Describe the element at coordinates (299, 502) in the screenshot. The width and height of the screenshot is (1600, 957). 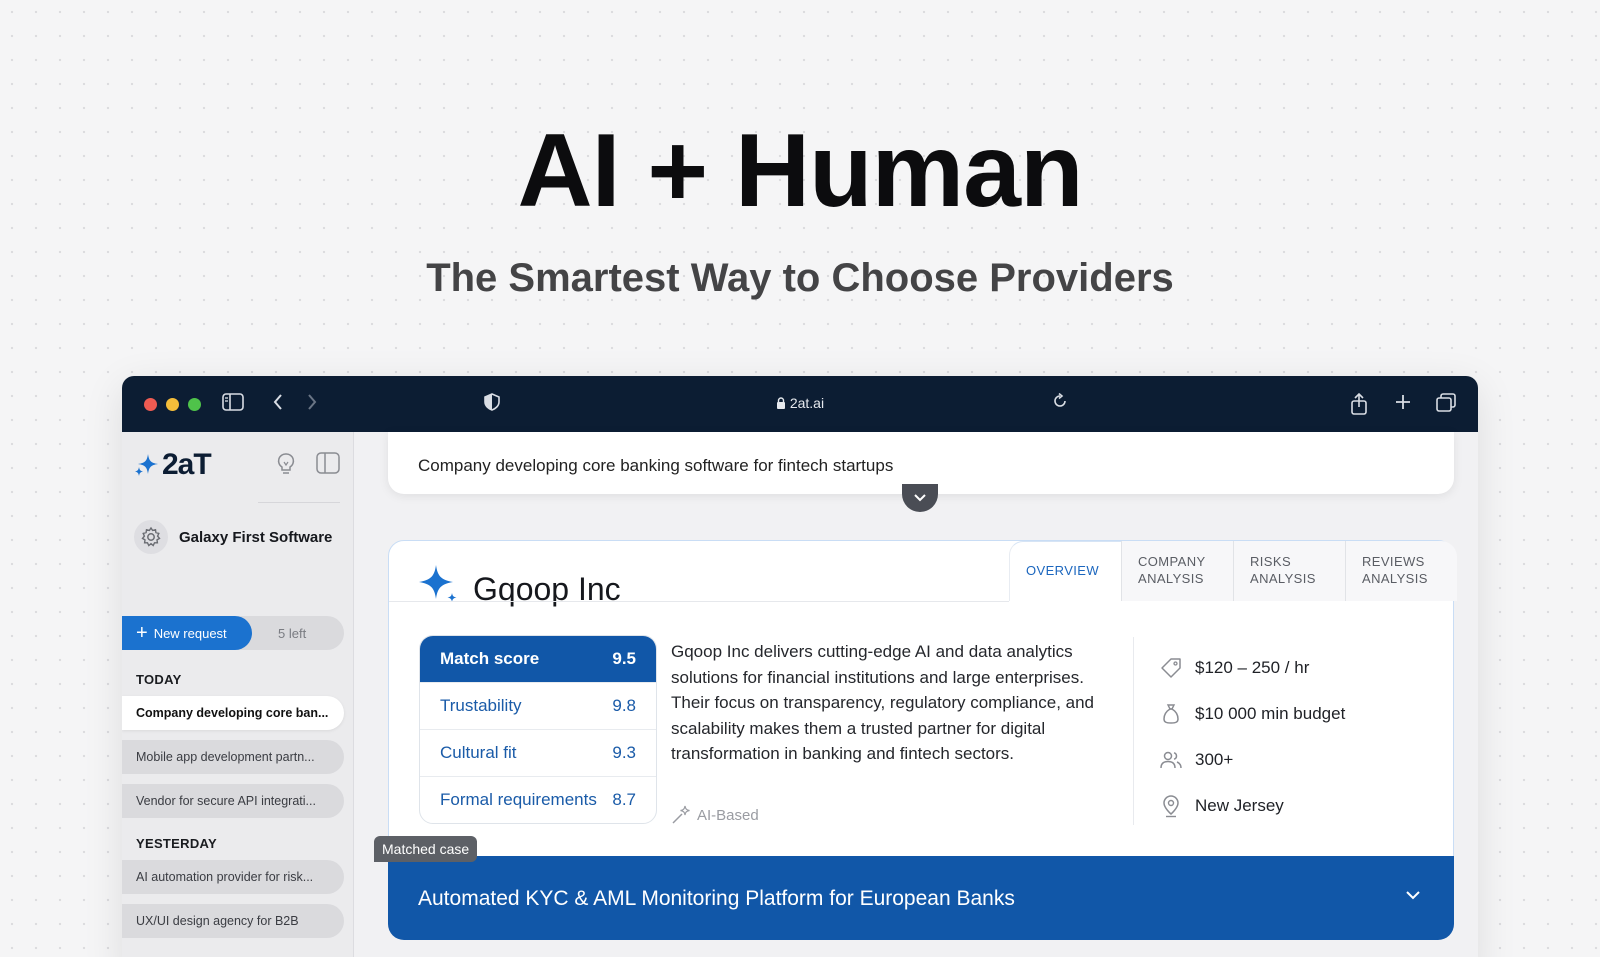
I see `sidebar-divider` at that location.